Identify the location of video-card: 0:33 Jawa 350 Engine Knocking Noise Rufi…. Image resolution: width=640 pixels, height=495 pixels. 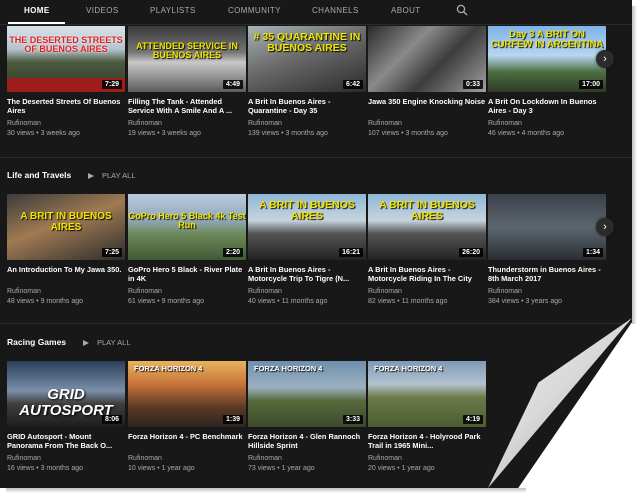
(427, 81).